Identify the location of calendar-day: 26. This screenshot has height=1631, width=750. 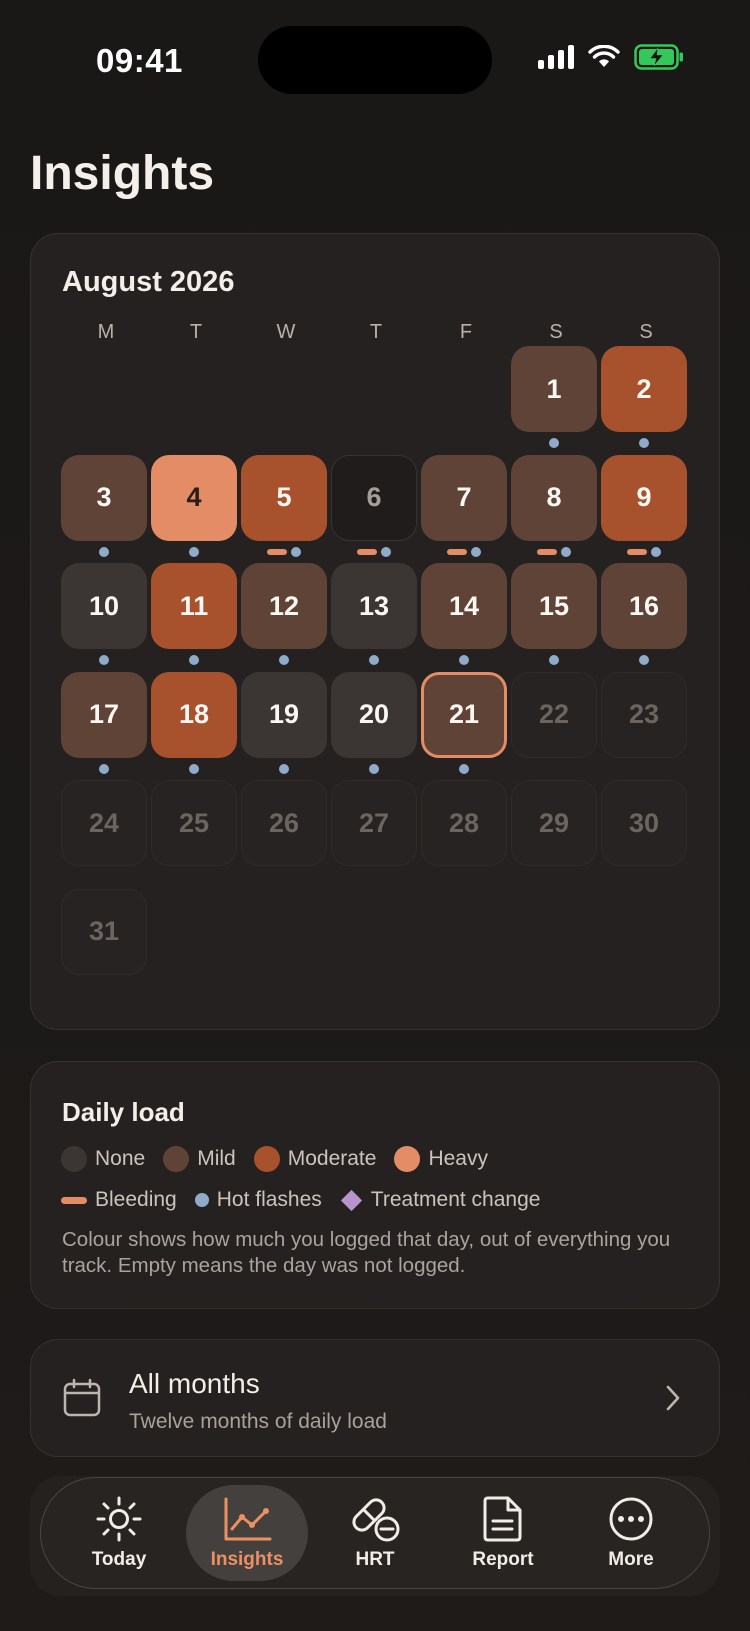
(284, 823).